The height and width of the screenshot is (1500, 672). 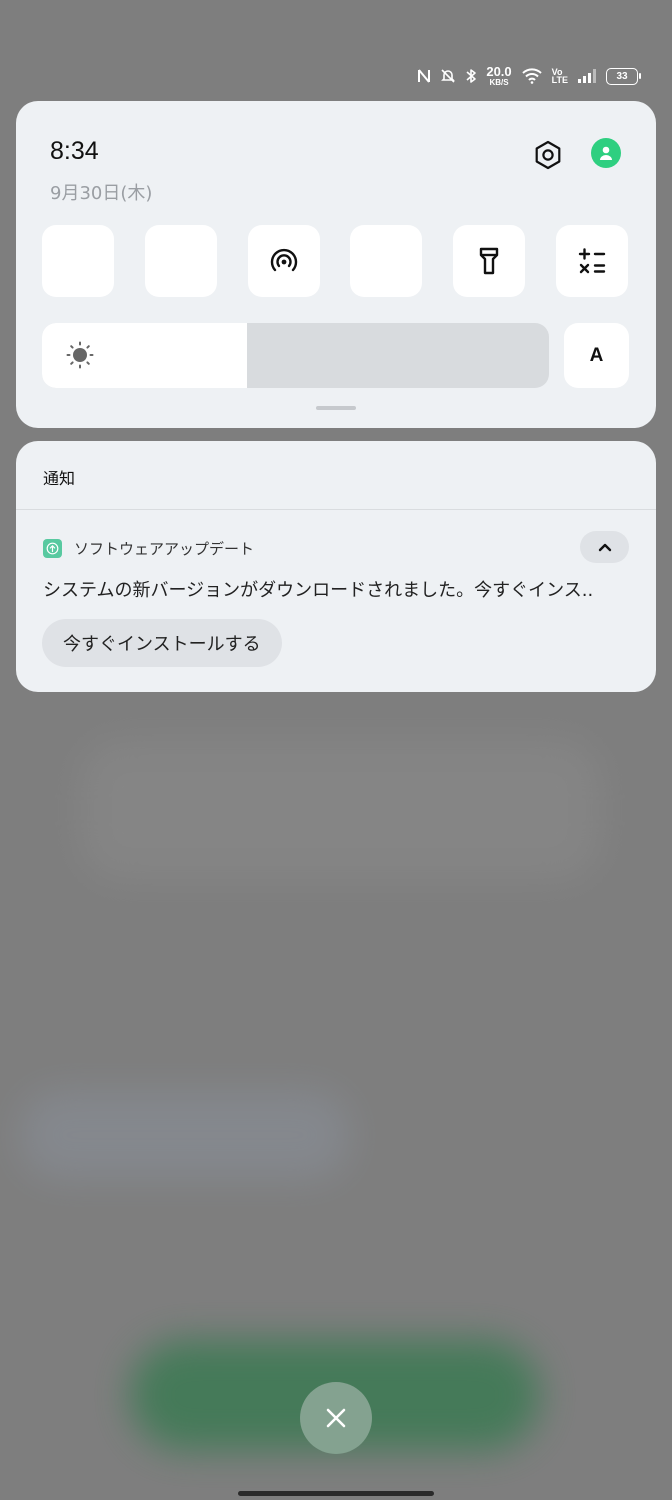 I want to click on mobile-data-toggle, so click(x=181, y=261).